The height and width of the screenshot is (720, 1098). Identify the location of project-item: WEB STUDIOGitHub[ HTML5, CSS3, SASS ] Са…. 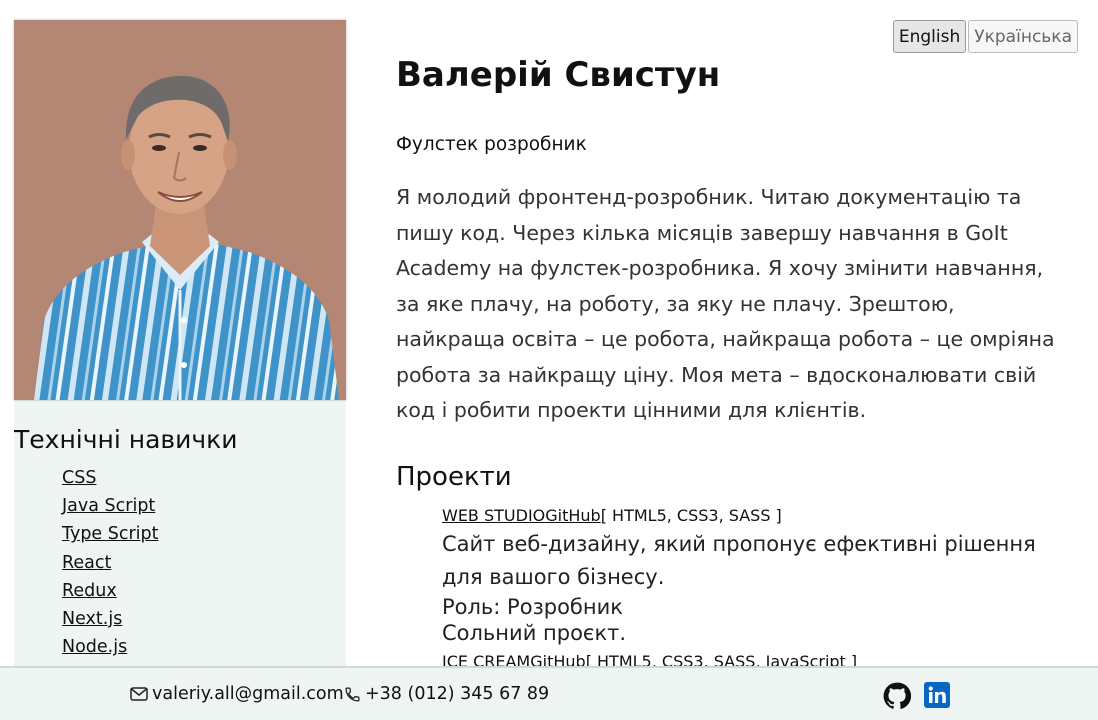
(762, 575).